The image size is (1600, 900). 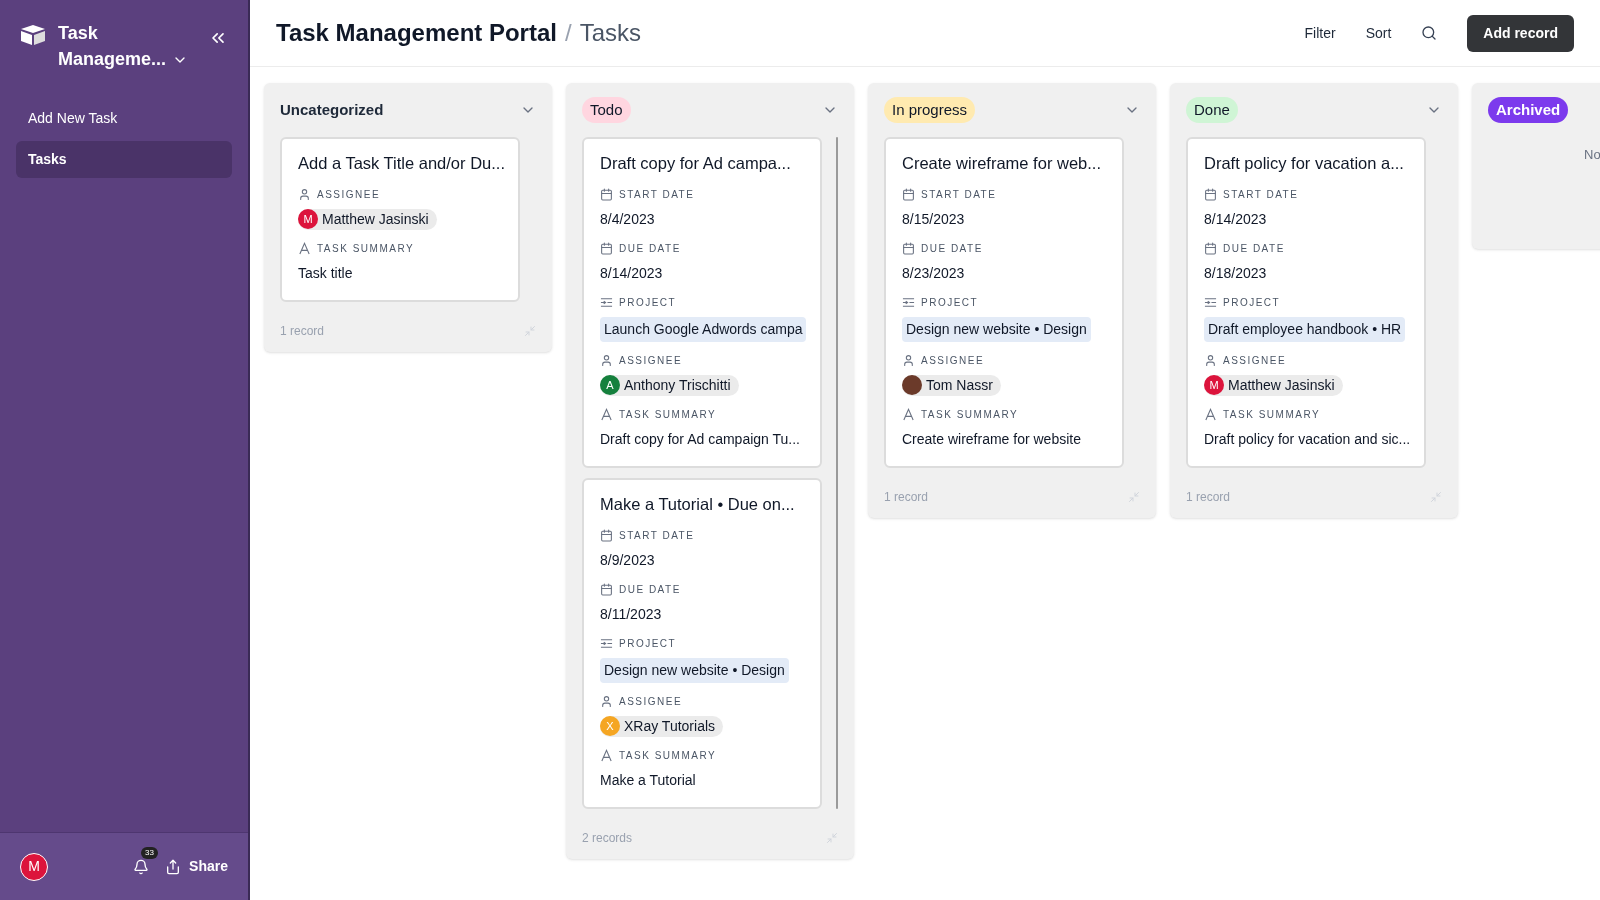 What do you see at coordinates (1528, 110) in the screenshot?
I see `status-tag: Archived` at bounding box center [1528, 110].